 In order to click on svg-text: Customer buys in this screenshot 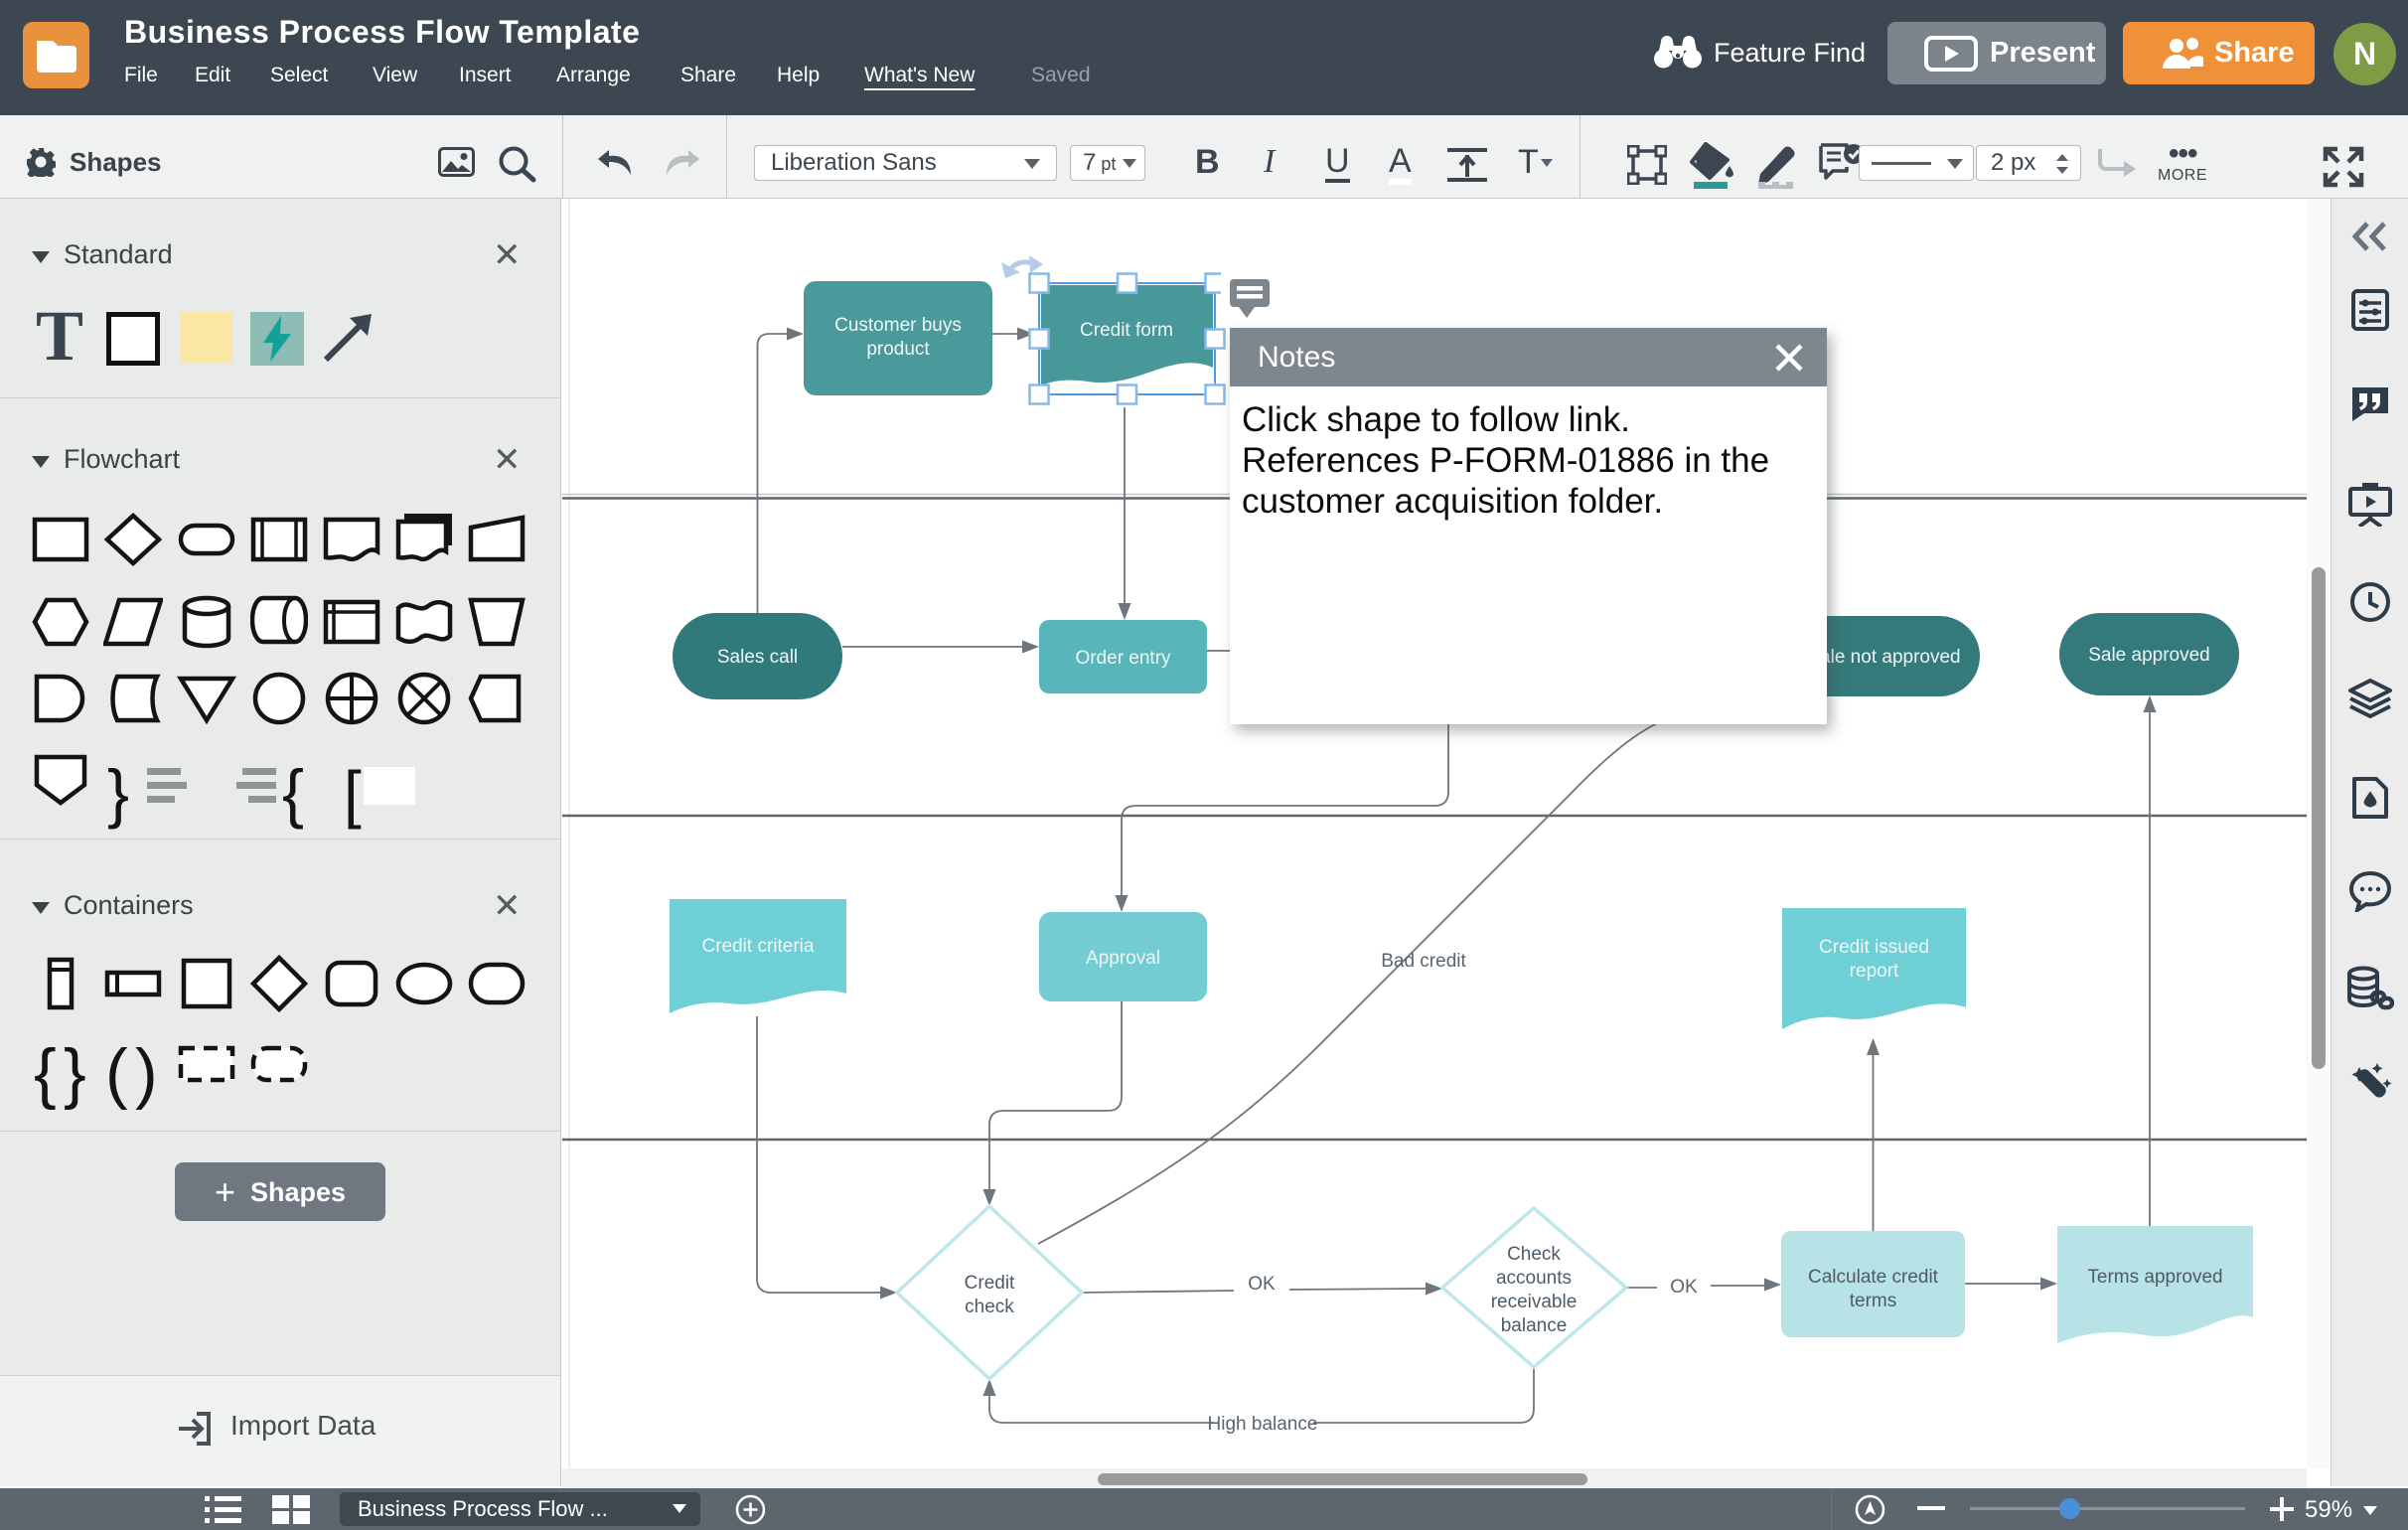, I will do `click(898, 325)`.